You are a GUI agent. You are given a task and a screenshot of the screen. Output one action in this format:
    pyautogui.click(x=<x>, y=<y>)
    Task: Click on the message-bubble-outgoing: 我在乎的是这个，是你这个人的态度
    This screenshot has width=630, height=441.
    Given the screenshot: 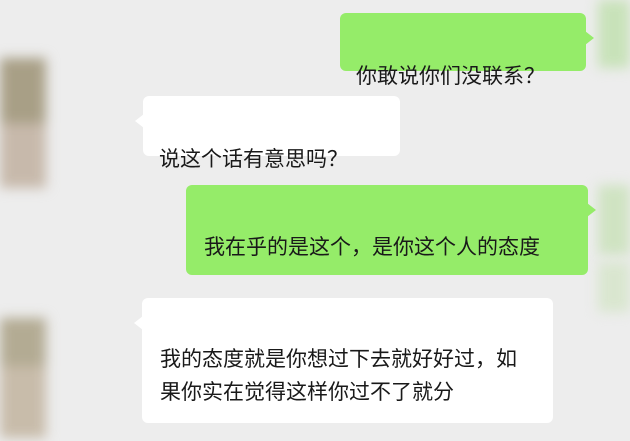 What is the action you would take?
    pyautogui.click(x=391, y=230)
    